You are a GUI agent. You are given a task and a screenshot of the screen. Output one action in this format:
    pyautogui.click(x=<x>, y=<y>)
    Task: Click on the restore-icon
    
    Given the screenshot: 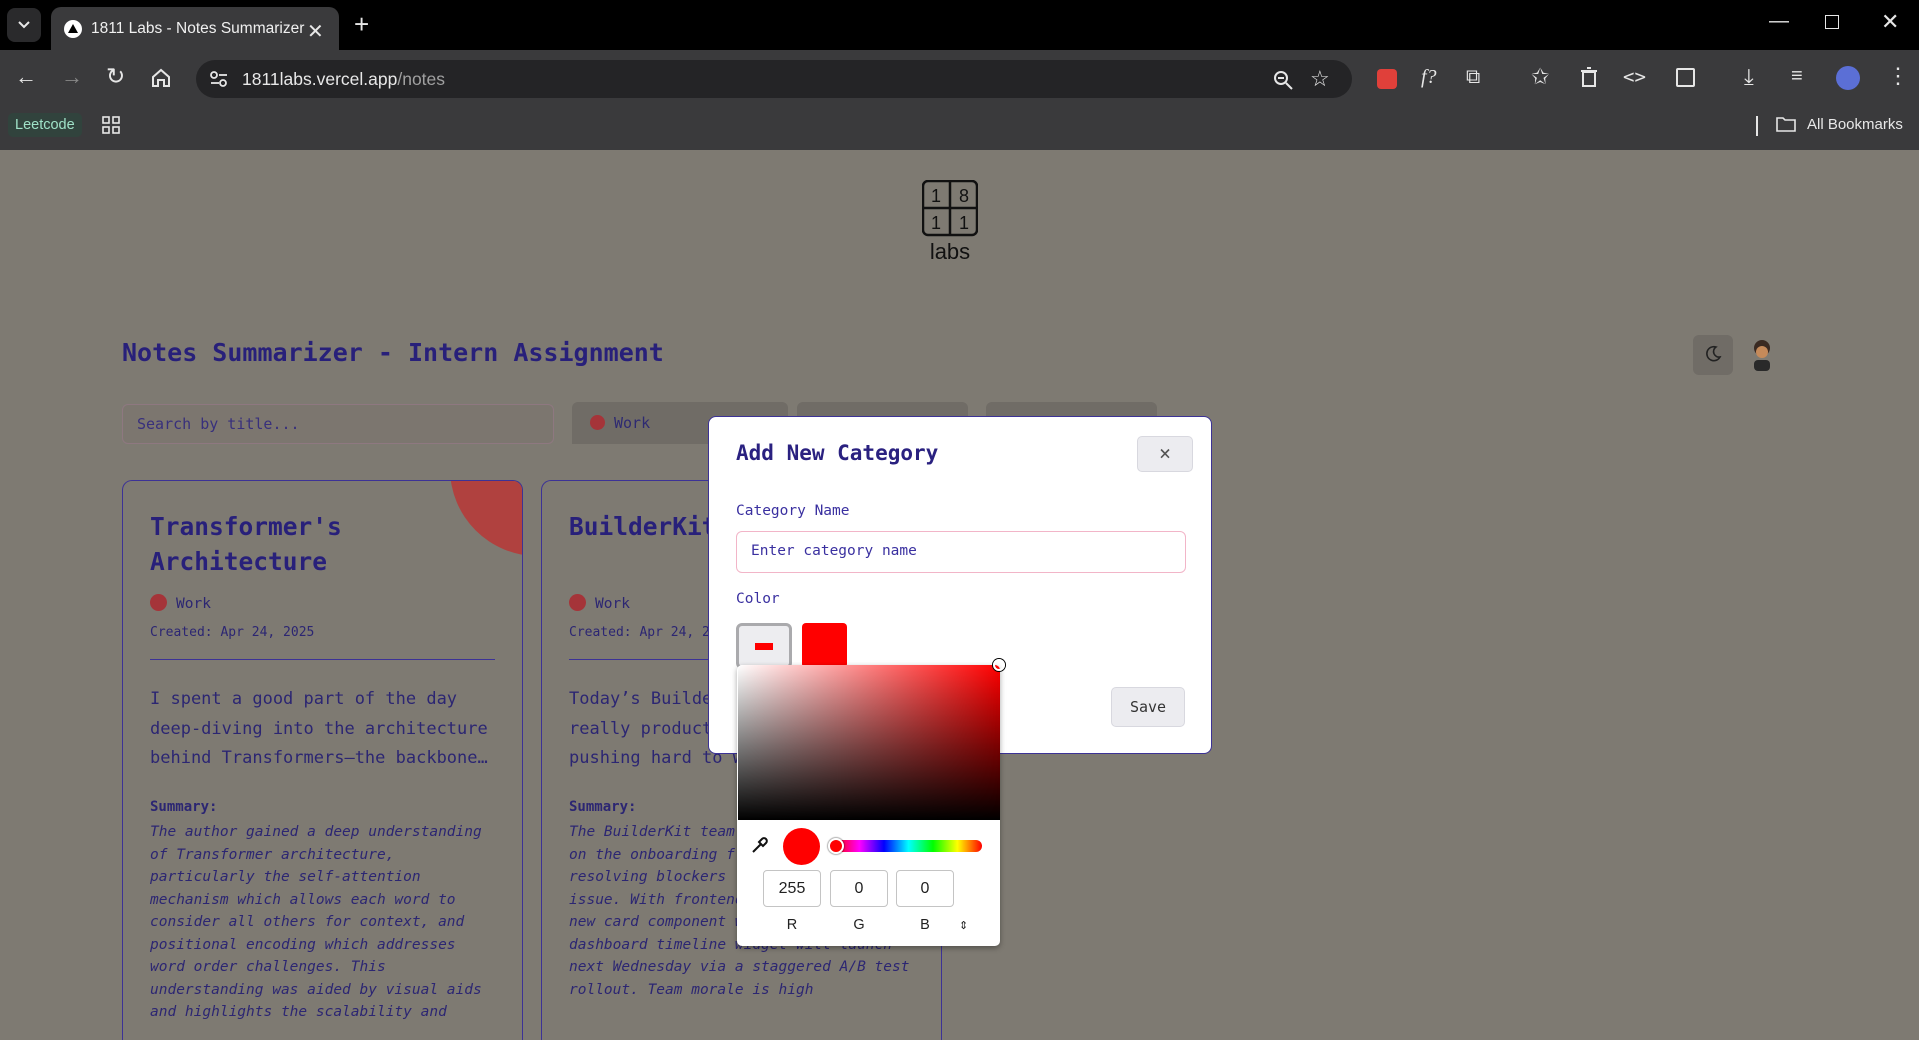 What is the action you would take?
    pyautogui.click(x=1832, y=22)
    